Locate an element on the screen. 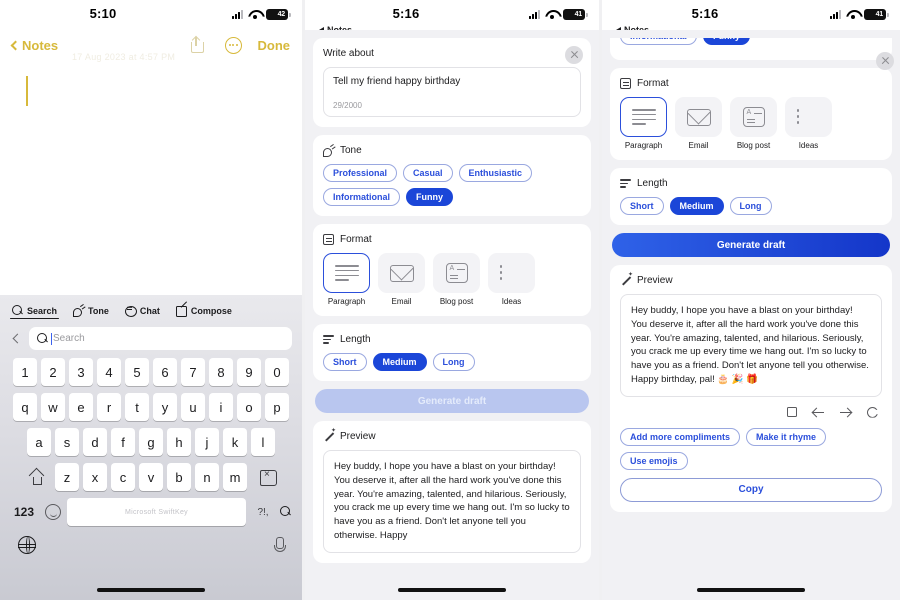  key-q: q is located at coordinates (25, 407).